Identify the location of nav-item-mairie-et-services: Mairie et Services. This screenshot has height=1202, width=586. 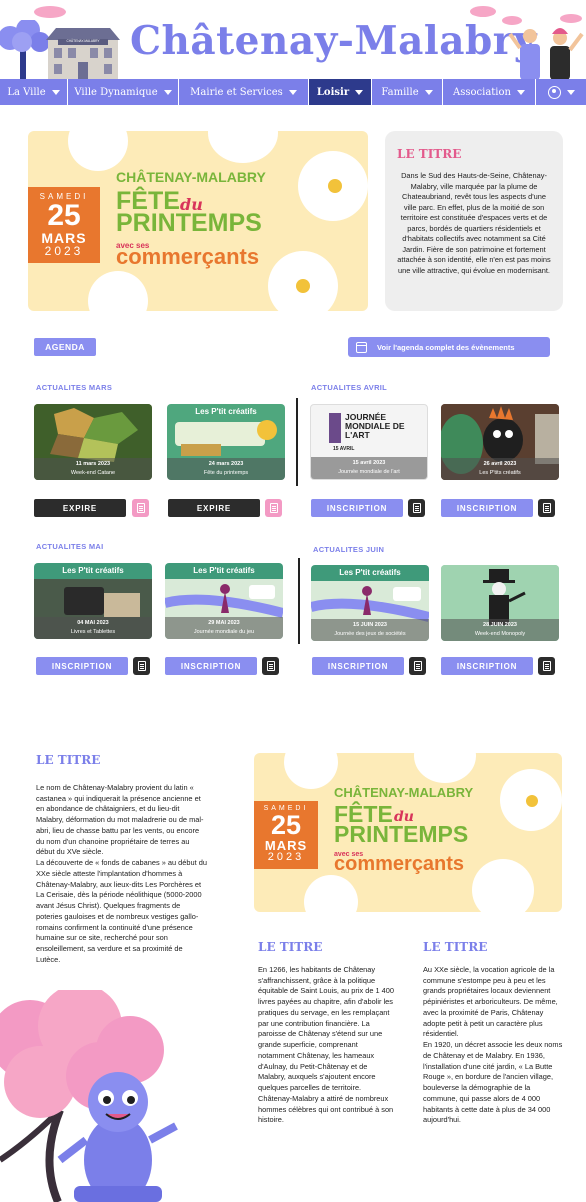
(244, 92).